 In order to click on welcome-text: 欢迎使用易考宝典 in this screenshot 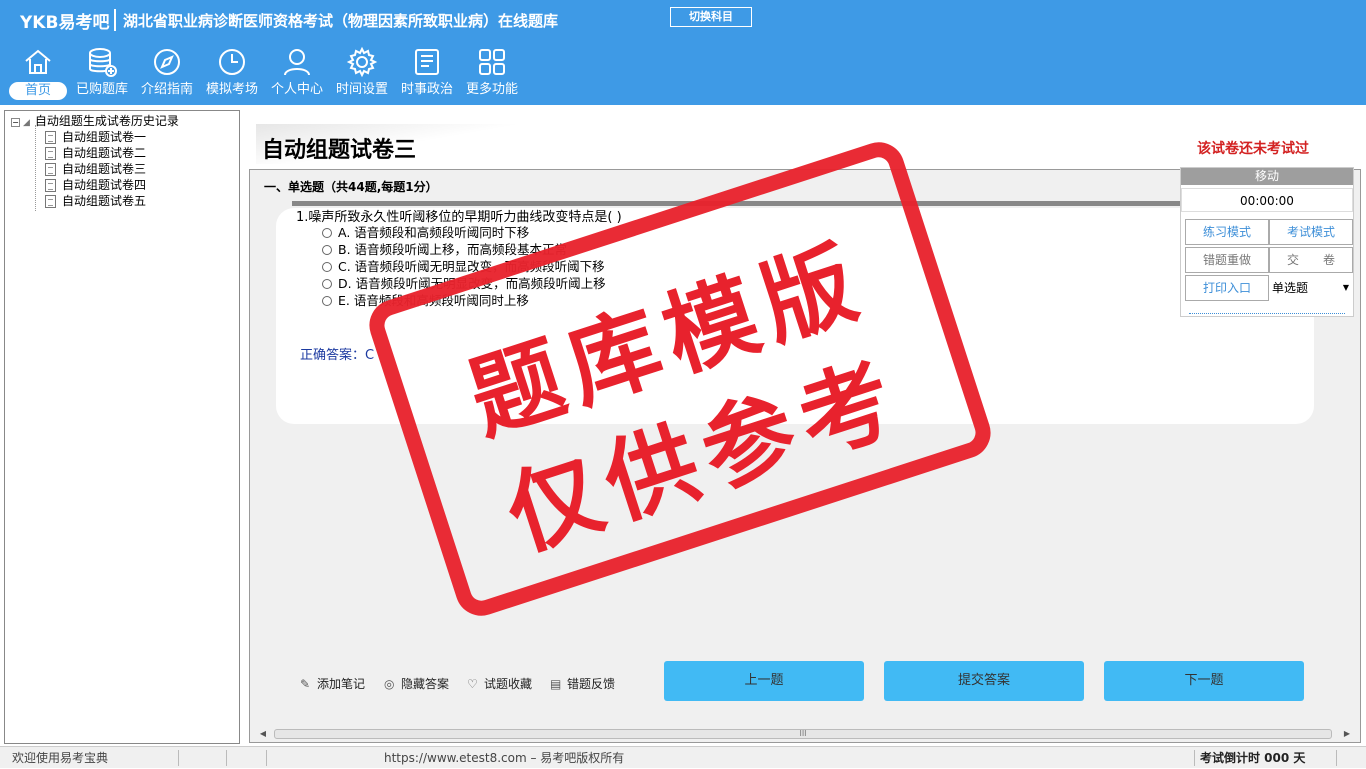, I will do `click(60, 758)`.